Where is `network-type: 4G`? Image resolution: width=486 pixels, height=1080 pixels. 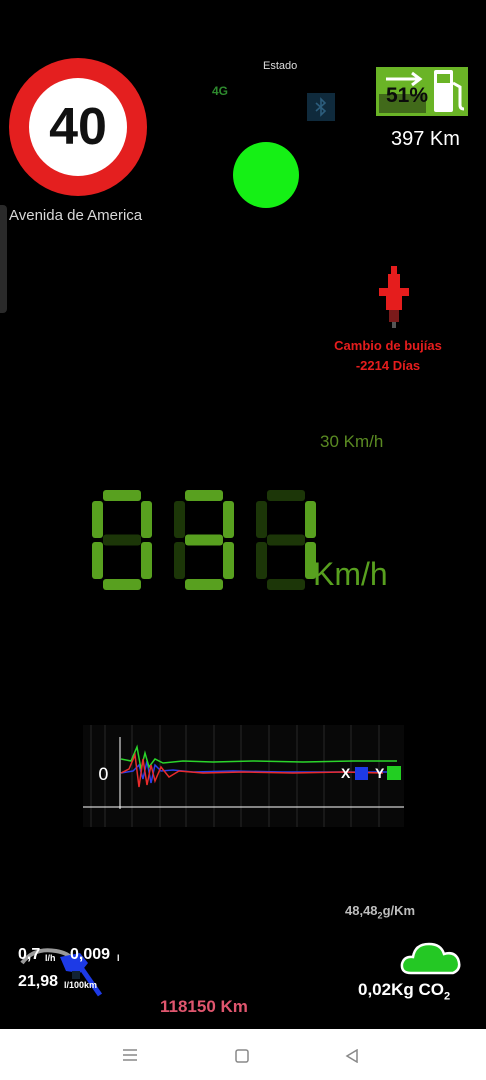
network-type: 4G is located at coordinates (220, 91).